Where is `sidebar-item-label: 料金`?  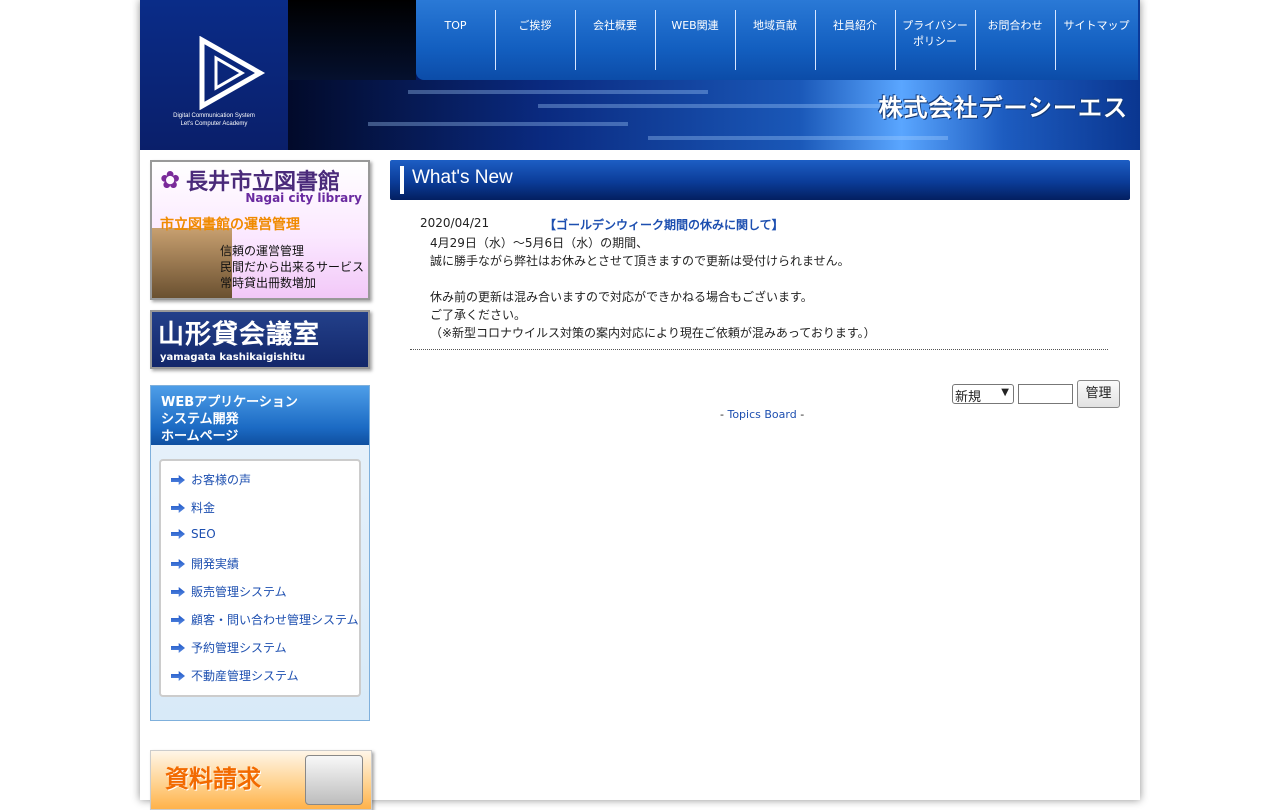
sidebar-item-label: 料金 is located at coordinates (203, 508).